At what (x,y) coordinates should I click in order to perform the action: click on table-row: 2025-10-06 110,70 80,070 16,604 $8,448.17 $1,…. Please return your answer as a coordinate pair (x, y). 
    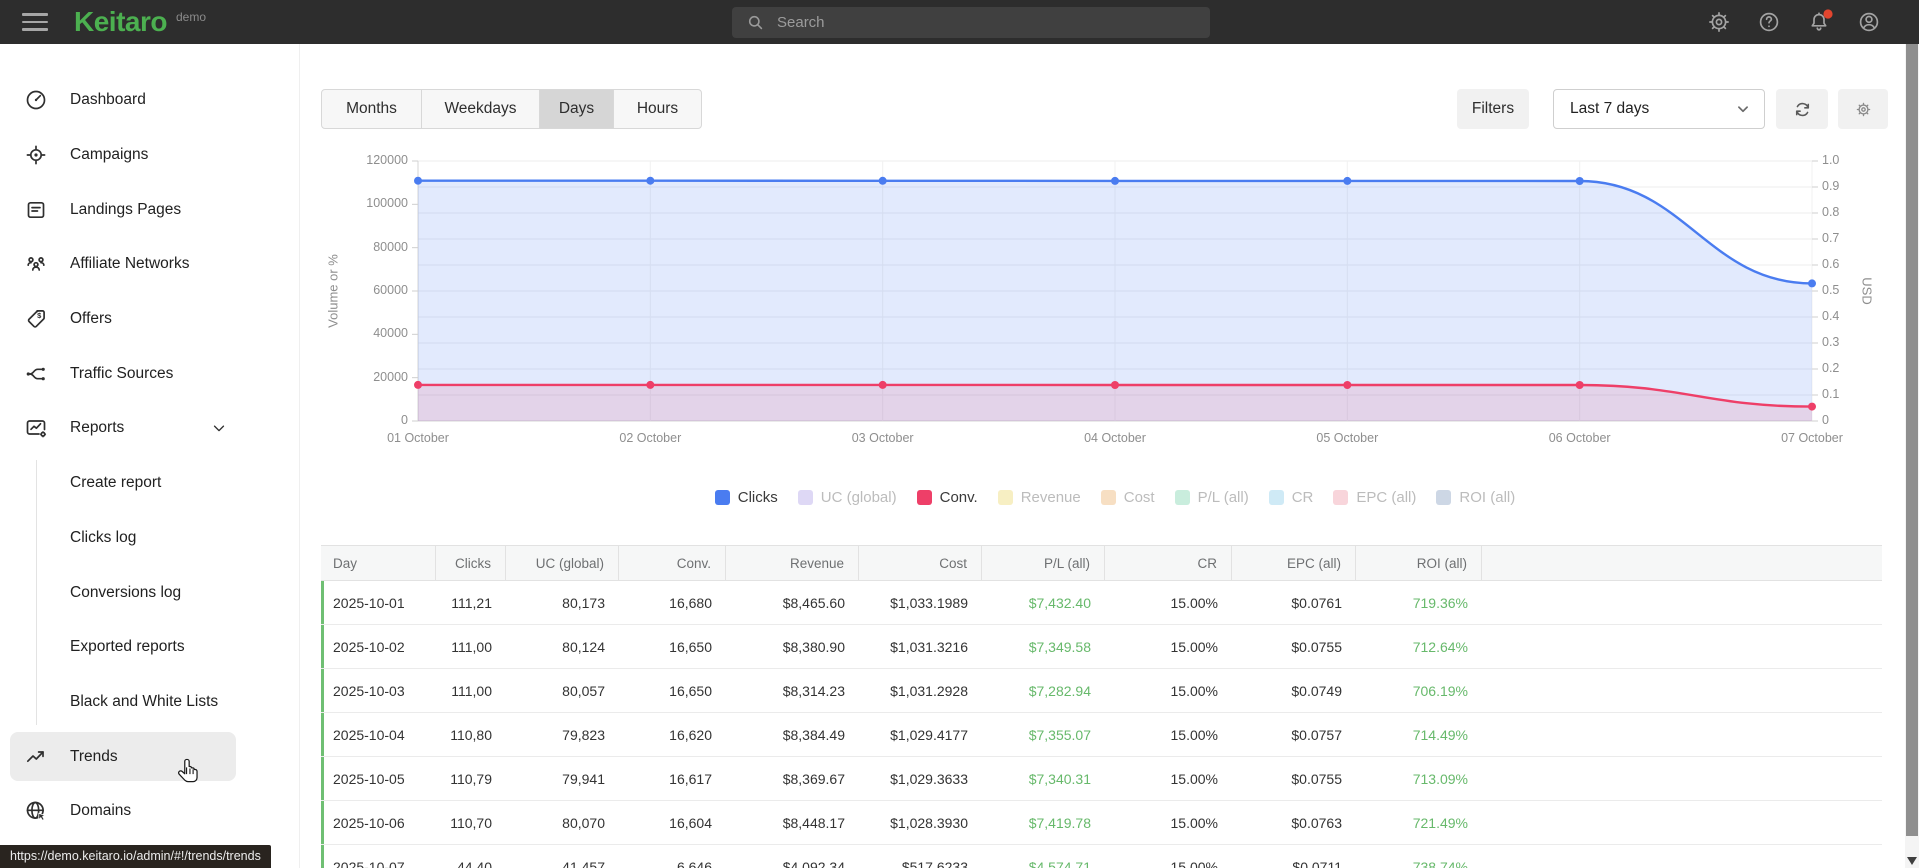
    Looking at the image, I should click on (1101, 823).